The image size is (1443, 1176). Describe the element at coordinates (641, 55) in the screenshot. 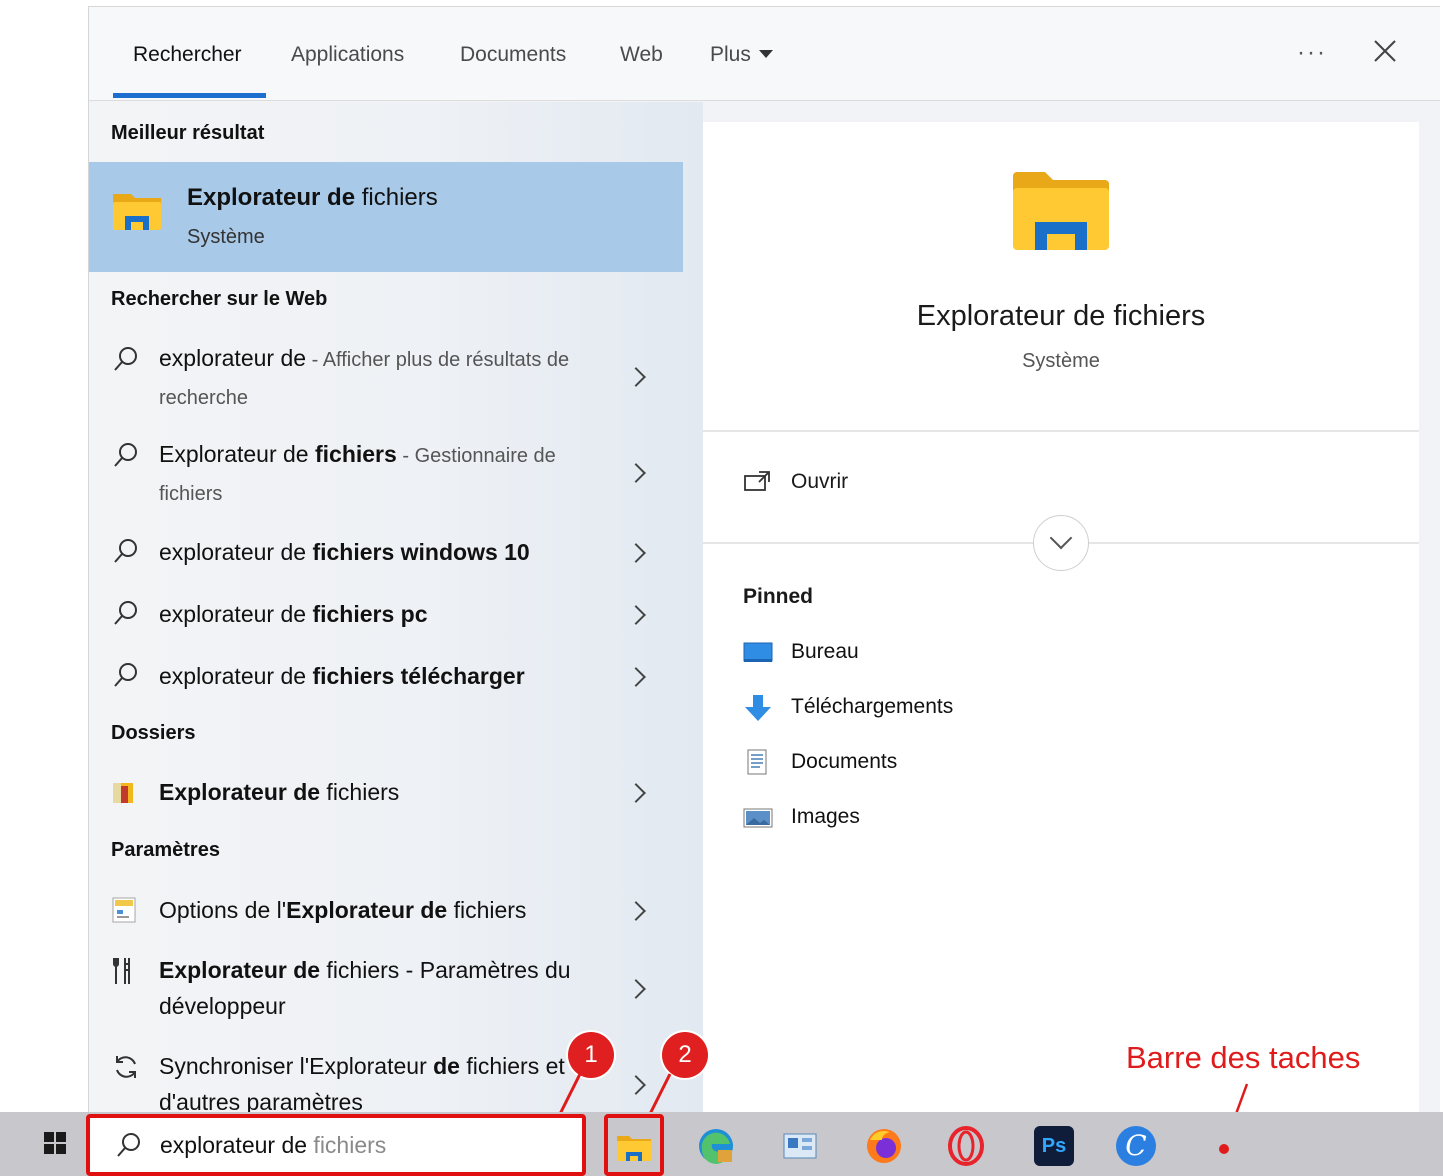

I see `tab-web: Web` at that location.